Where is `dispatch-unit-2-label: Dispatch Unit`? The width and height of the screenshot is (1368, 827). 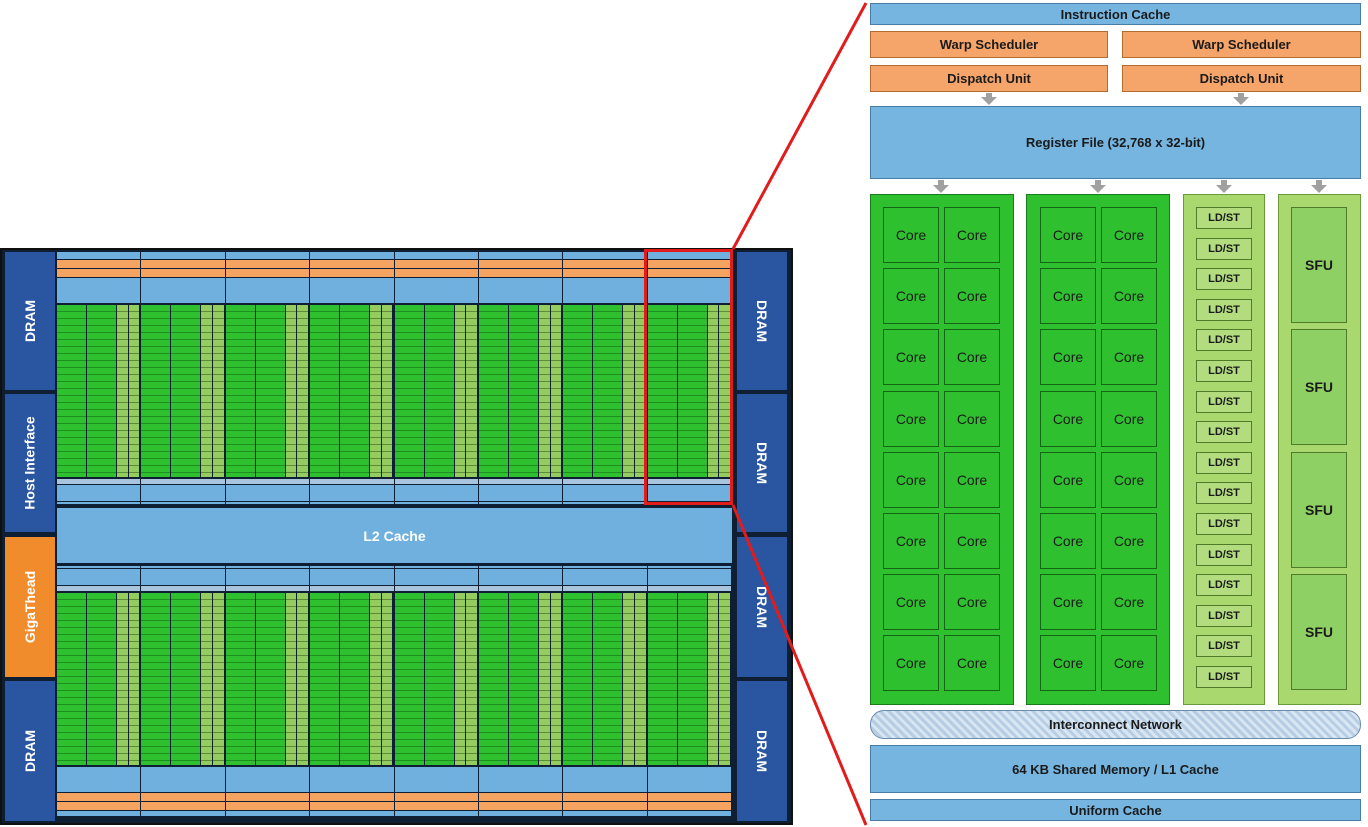 dispatch-unit-2-label: Dispatch Unit is located at coordinates (1241, 78).